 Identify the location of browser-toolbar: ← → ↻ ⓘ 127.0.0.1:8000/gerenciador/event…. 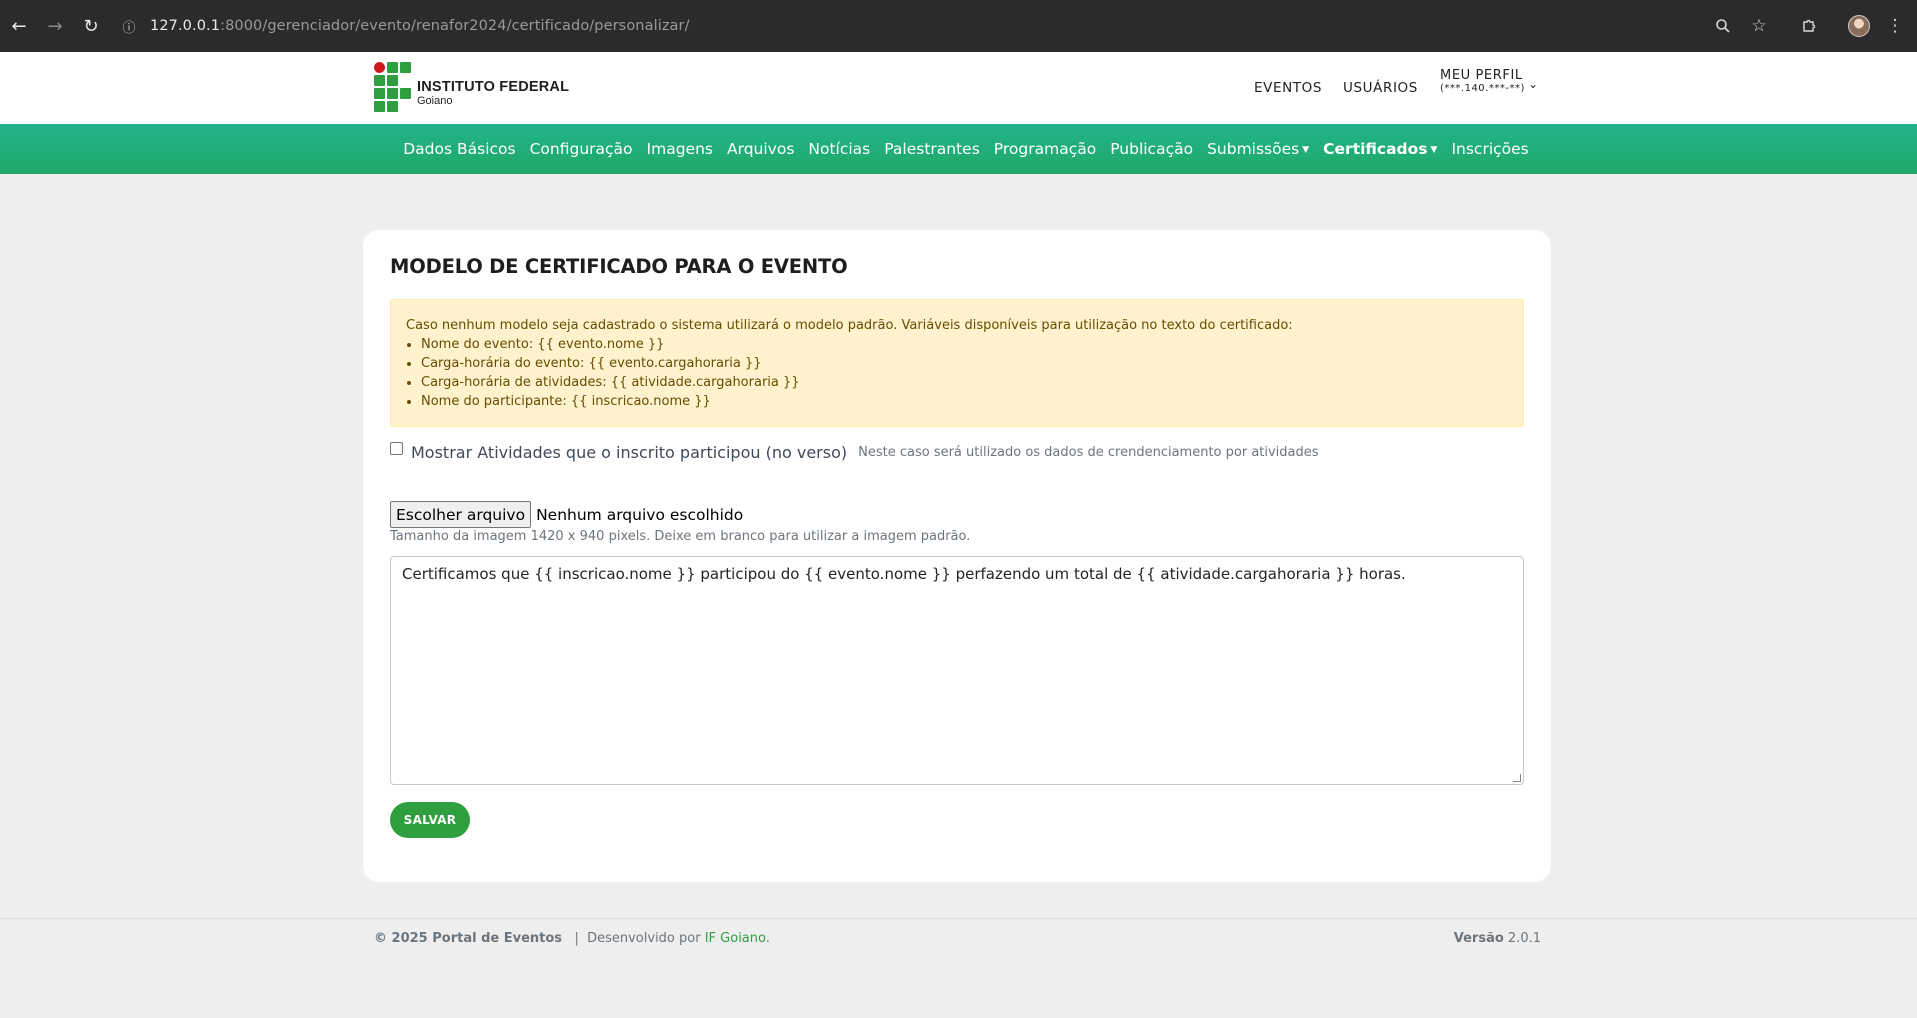
(958, 26).